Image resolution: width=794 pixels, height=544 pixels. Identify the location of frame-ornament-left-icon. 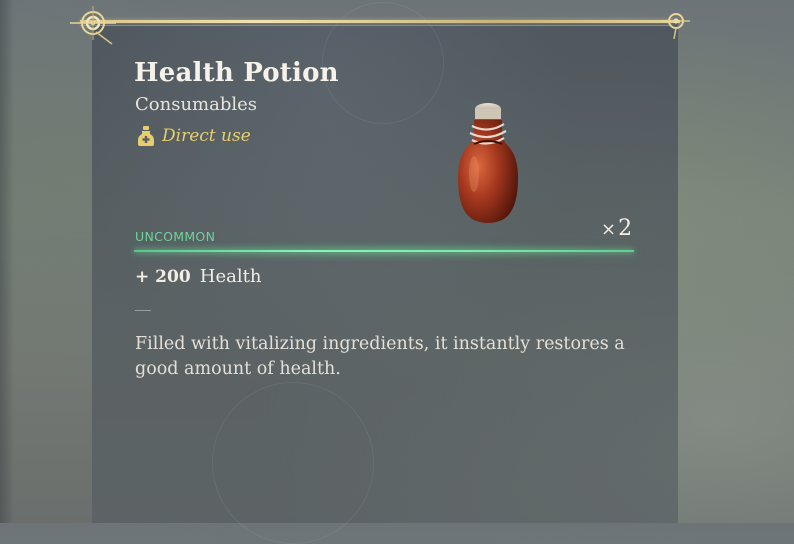
(93, 25).